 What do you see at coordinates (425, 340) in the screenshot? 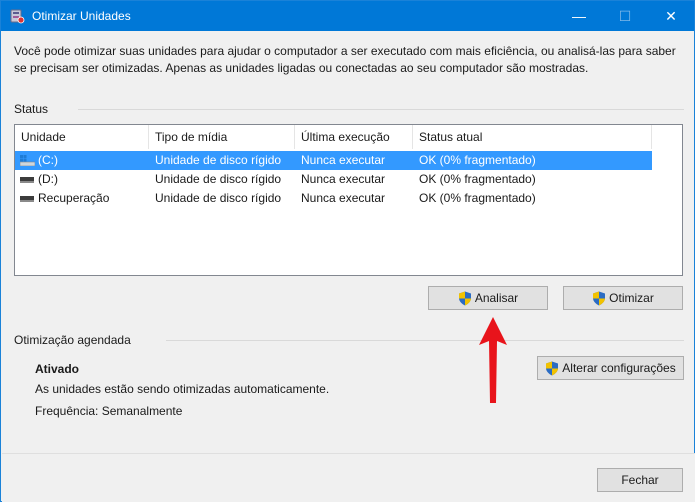
I see `scheduled-divider` at bounding box center [425, 340].